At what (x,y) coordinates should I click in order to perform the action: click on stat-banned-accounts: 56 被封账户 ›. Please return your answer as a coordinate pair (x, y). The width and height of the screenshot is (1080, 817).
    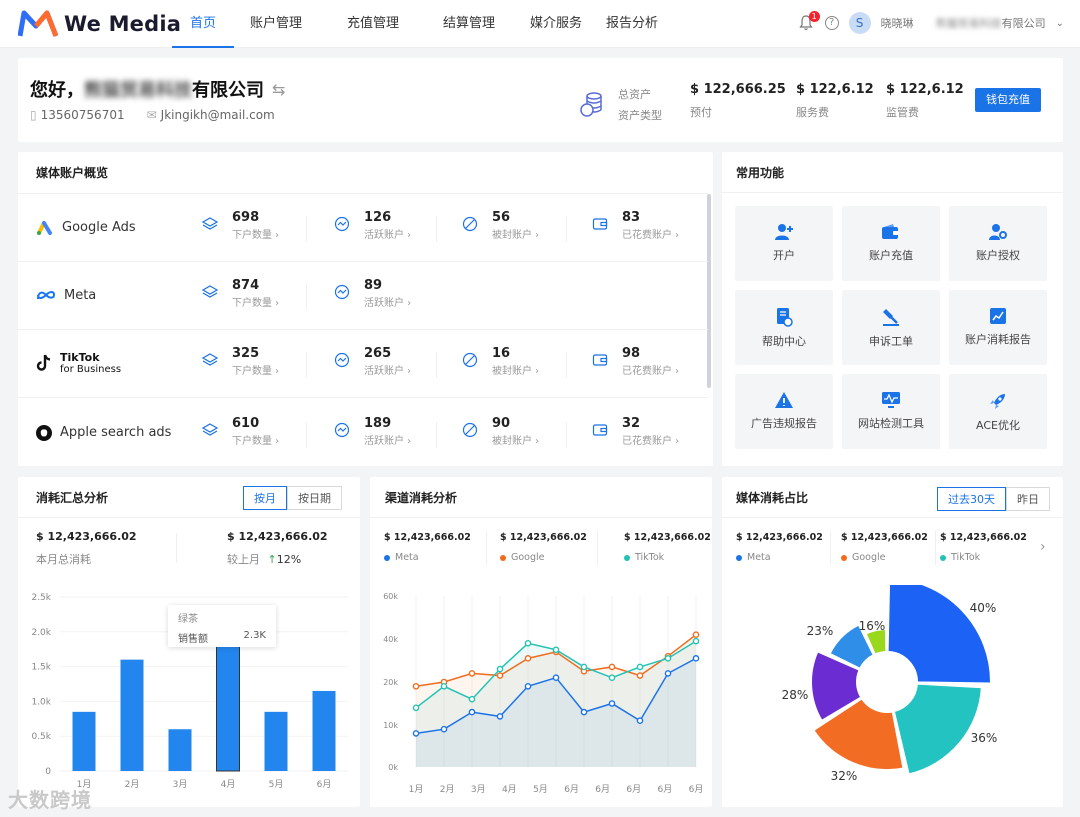
    Looking at the image, I should click on (500, 228).